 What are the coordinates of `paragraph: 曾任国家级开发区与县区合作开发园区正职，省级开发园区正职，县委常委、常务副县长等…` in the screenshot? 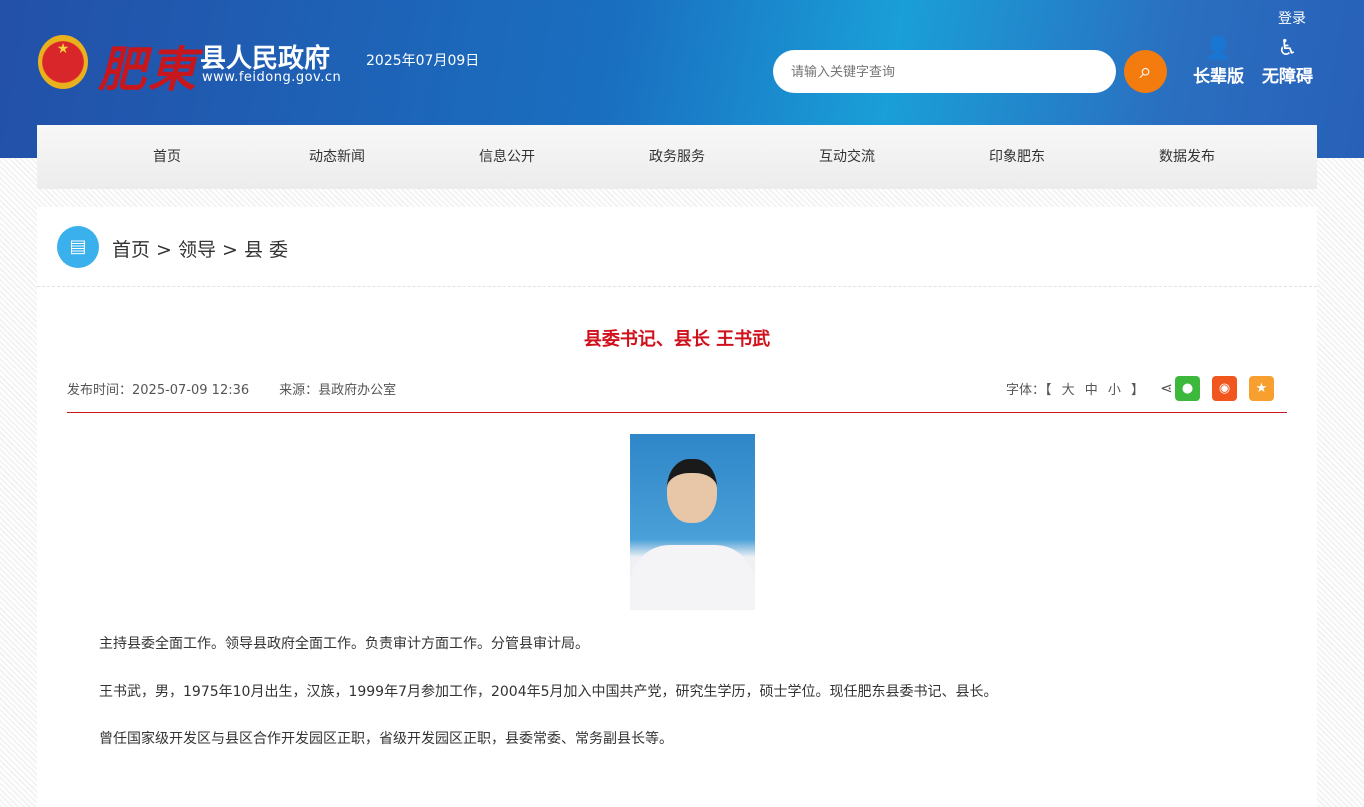 It's located at (386, 739).